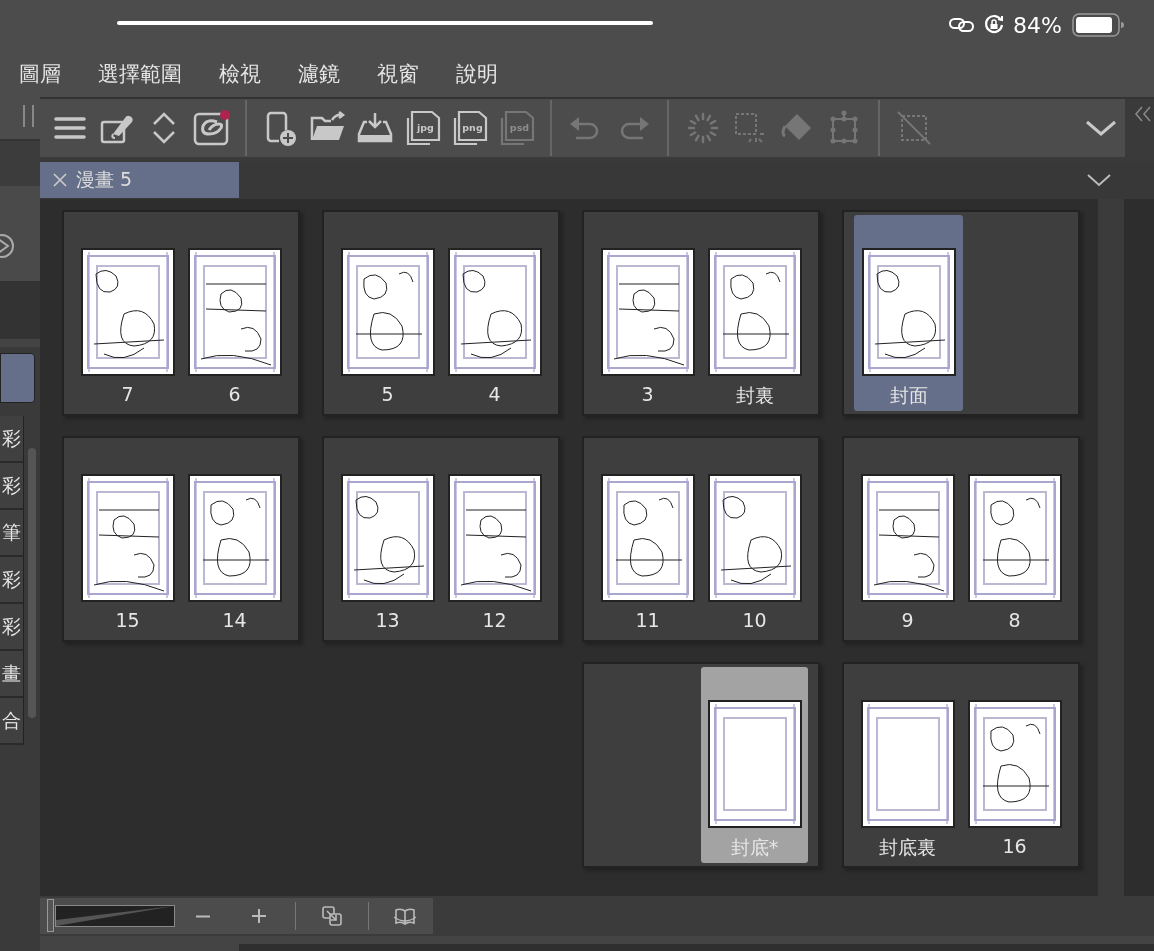 This screenshot has height=951, width=1154. What do you see at coordinates (104, 179) in the screenshot?
I see `tab-title: 漫畫 5` at bounding box center [104, 179].